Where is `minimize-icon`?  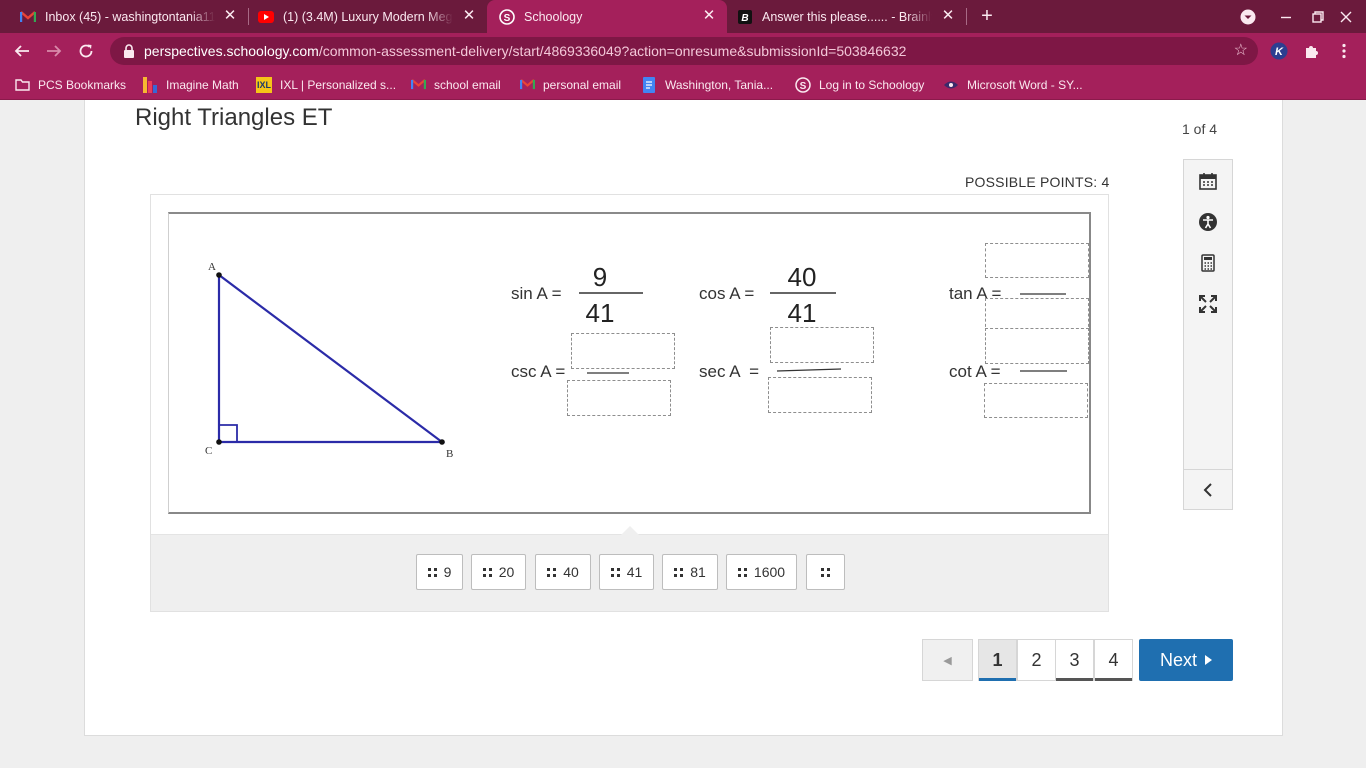
minimize-icon is located at coordinates (1286, 17).